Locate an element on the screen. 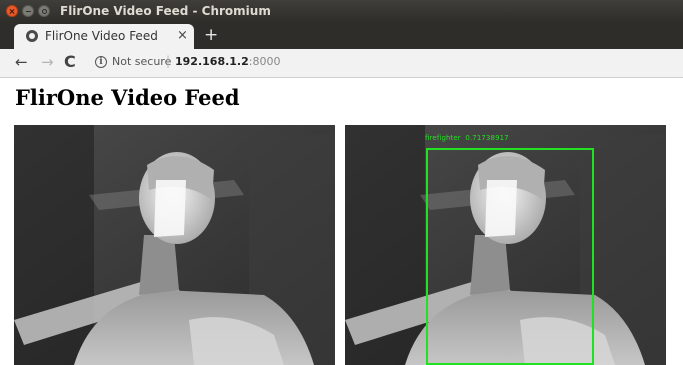 This screenshot has height=365, width=683. arrow-right-icon: → is located at coordinates (47, 62).